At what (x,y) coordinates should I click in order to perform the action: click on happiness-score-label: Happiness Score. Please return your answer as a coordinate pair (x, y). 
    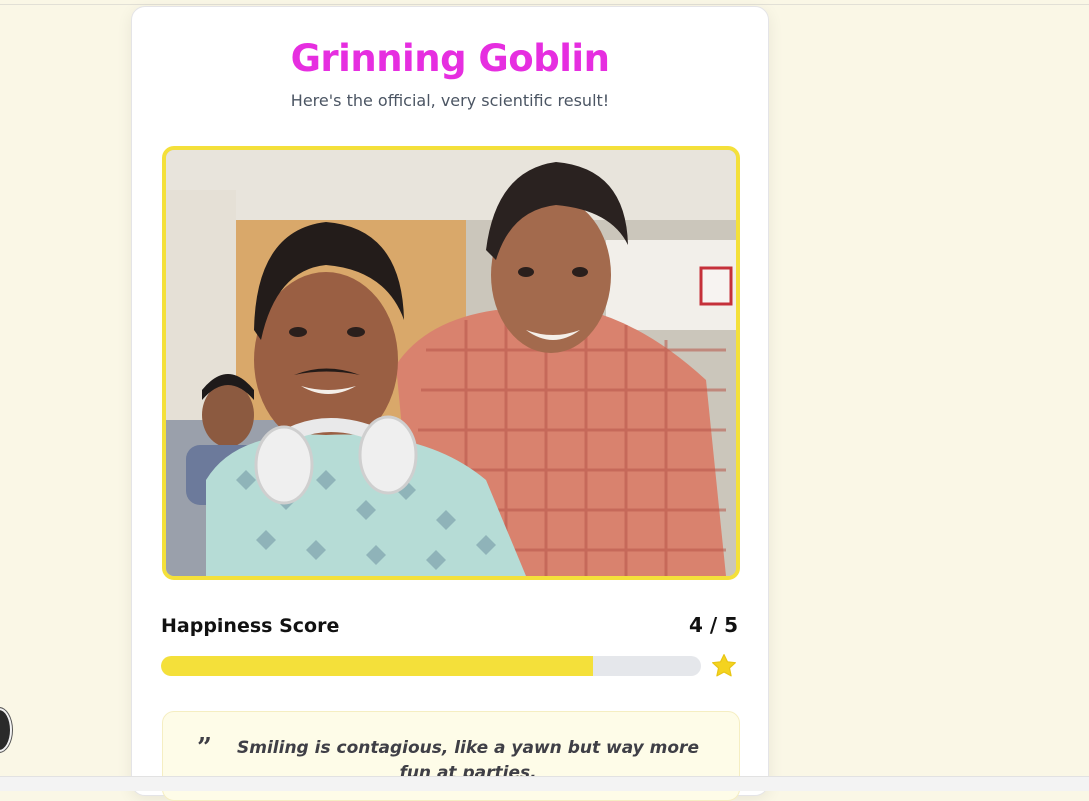
    Looking at the image, I should click on (250, 626).